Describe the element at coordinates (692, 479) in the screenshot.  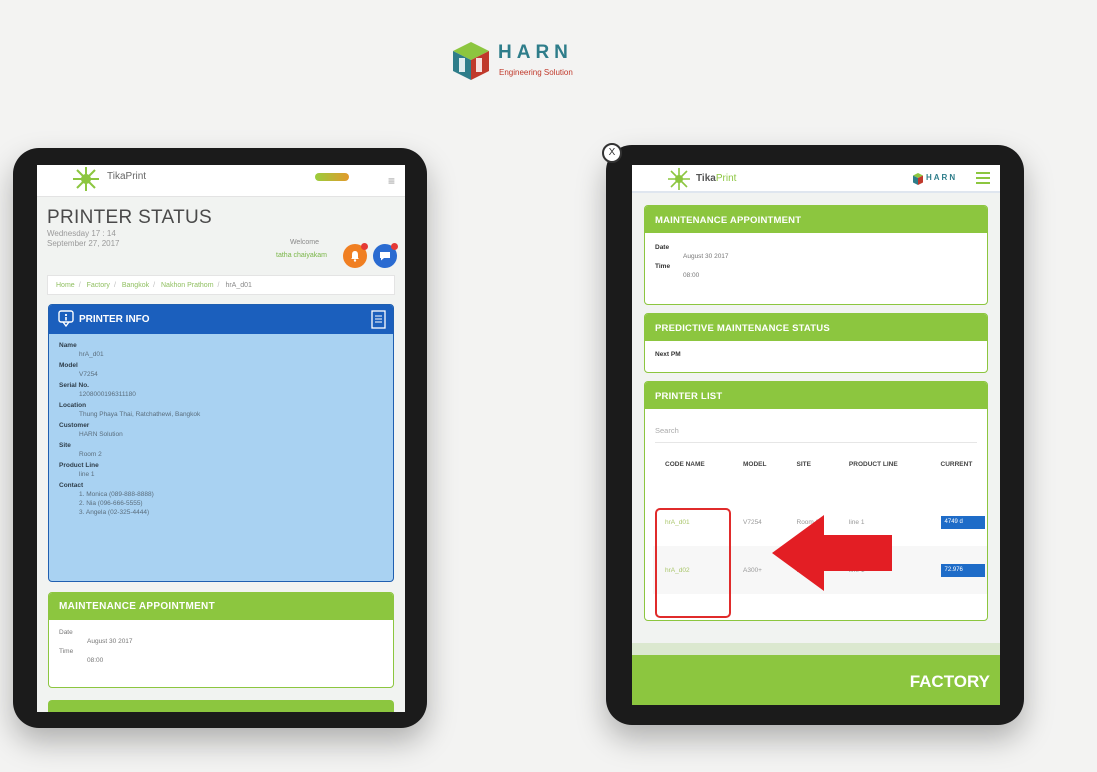
I see `column-header: CODE NAME` at that location.